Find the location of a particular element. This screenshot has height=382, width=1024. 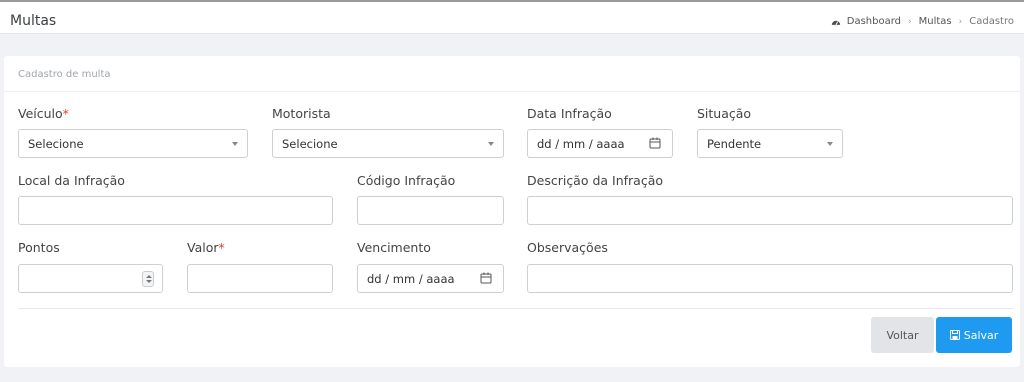

pontos-input is located at coordinates (90, 278).